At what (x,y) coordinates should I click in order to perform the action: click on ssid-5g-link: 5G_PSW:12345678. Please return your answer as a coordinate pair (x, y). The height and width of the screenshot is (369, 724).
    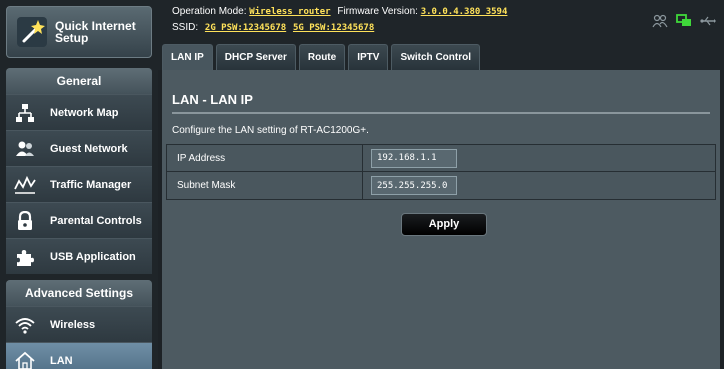
    Looking at the image, I should click on (333, 28).